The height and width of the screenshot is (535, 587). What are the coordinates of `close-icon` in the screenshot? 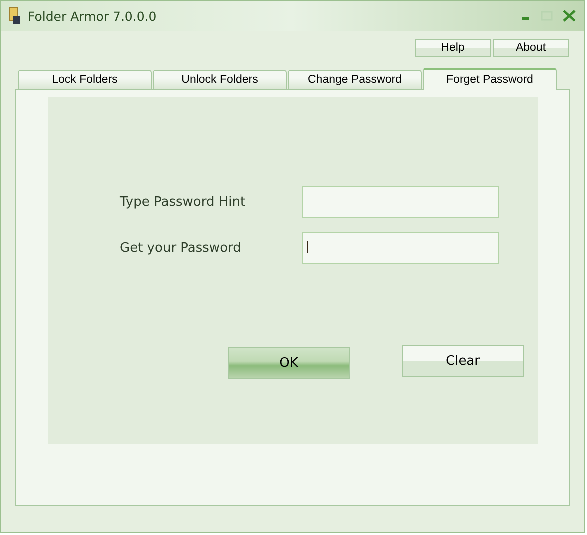 It's located at (569, 16).